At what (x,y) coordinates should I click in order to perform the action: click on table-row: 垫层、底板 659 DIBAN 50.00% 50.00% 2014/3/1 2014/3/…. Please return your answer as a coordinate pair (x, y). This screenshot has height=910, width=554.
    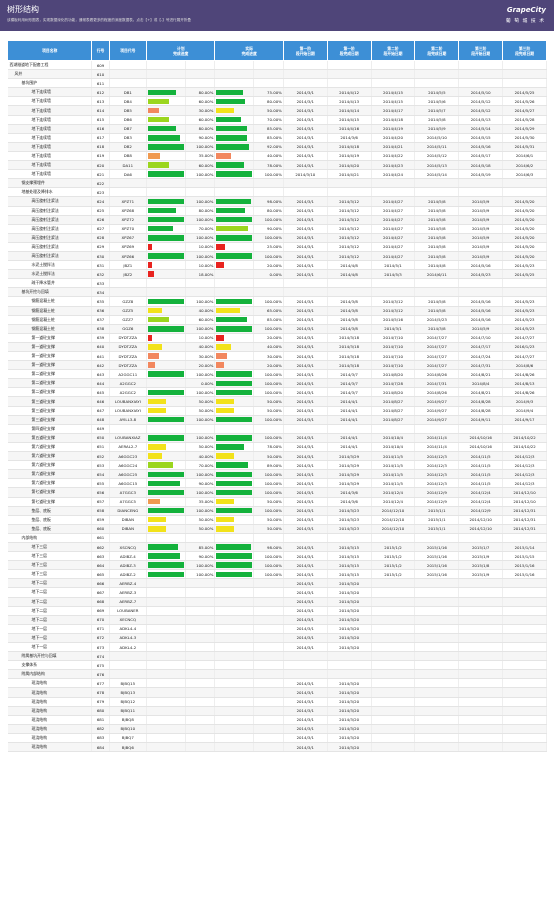
    Looking at the image, I should click on (277, 520).